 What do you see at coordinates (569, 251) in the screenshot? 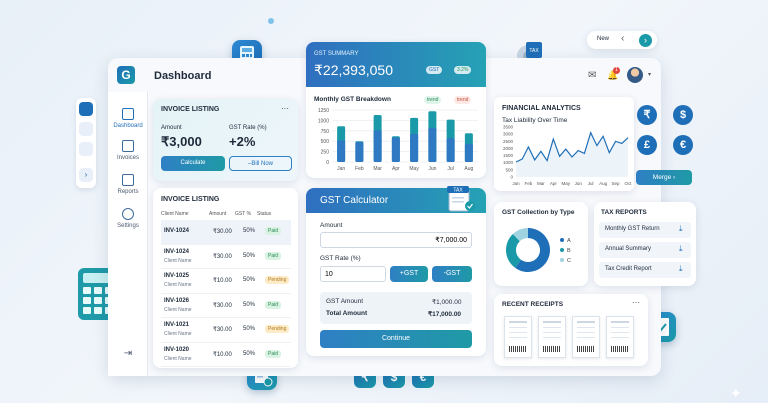
I see `legend-label: B` at bounding box center [569, 251].